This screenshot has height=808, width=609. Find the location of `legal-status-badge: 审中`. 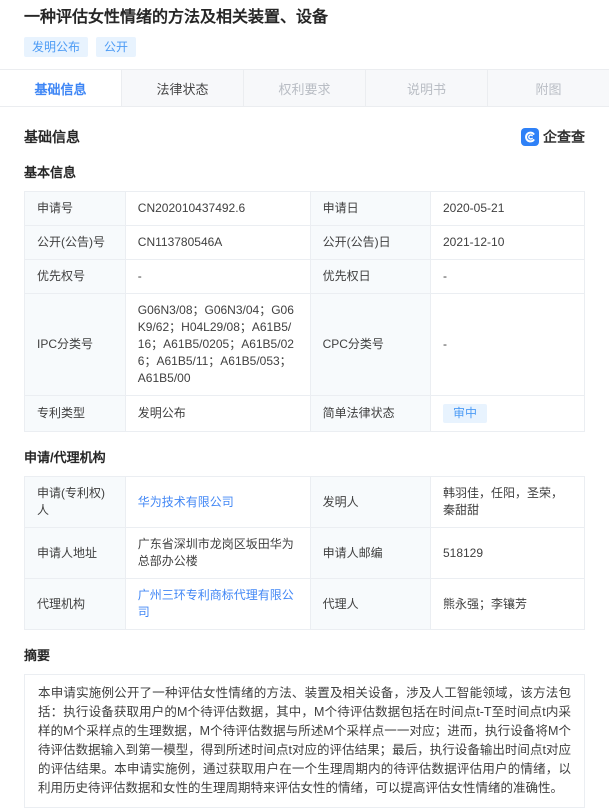

legal-status-badge: 审中 is located at coordinates (464, 413).